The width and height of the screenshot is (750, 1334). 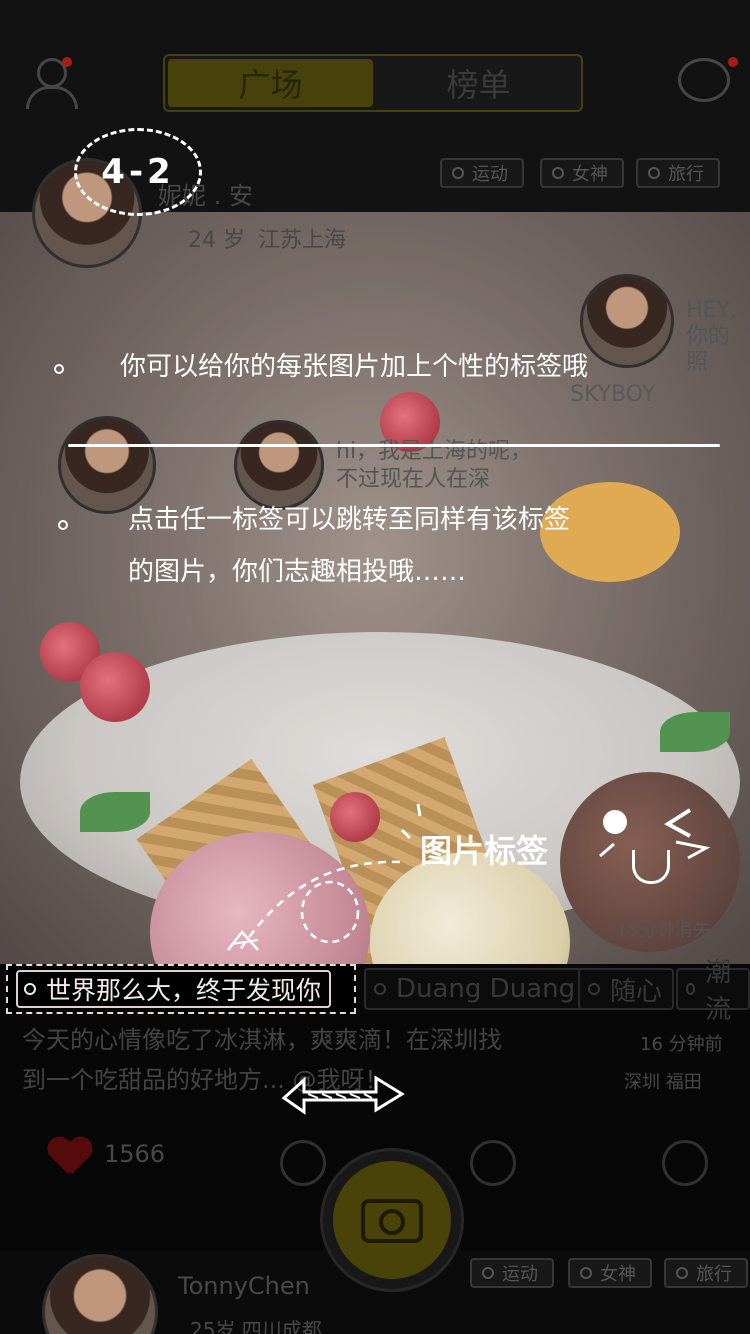 I want to click on highlighted-tag-label: 世界那么大，终于发现你, so click(x=184, y=990).